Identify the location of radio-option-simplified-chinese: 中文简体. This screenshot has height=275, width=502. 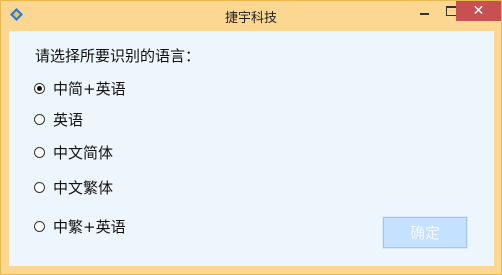
(73, 152).